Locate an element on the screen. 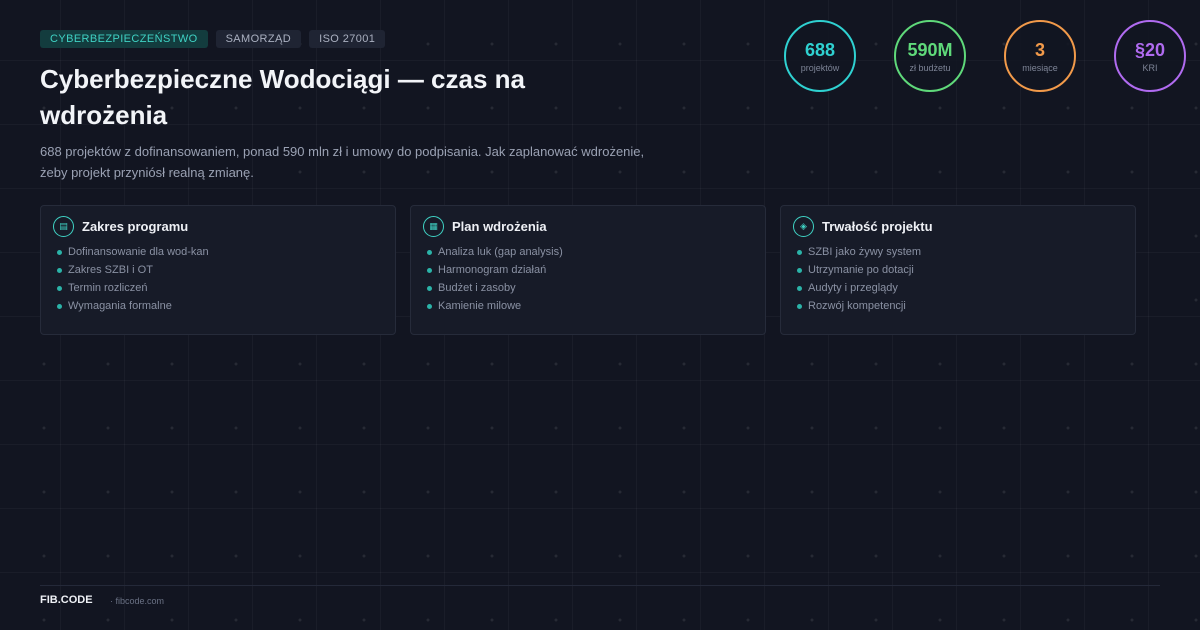 Image resolution: width=1200 pixels, height=630 pixels. list-item: Harmonogram działań is located at coordinates (590, 270).